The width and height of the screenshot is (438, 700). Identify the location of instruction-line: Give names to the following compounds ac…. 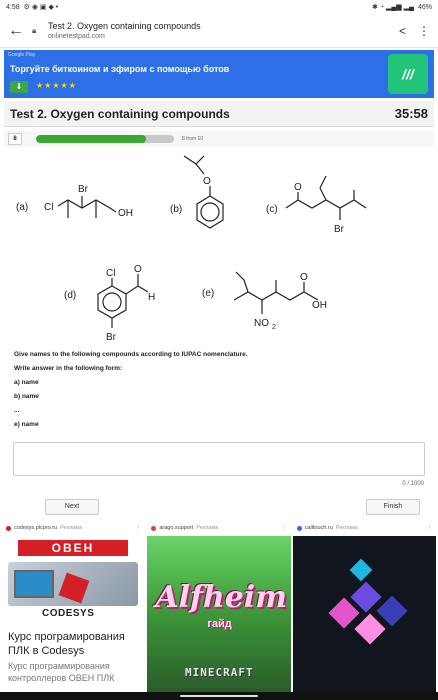
(131, 354).